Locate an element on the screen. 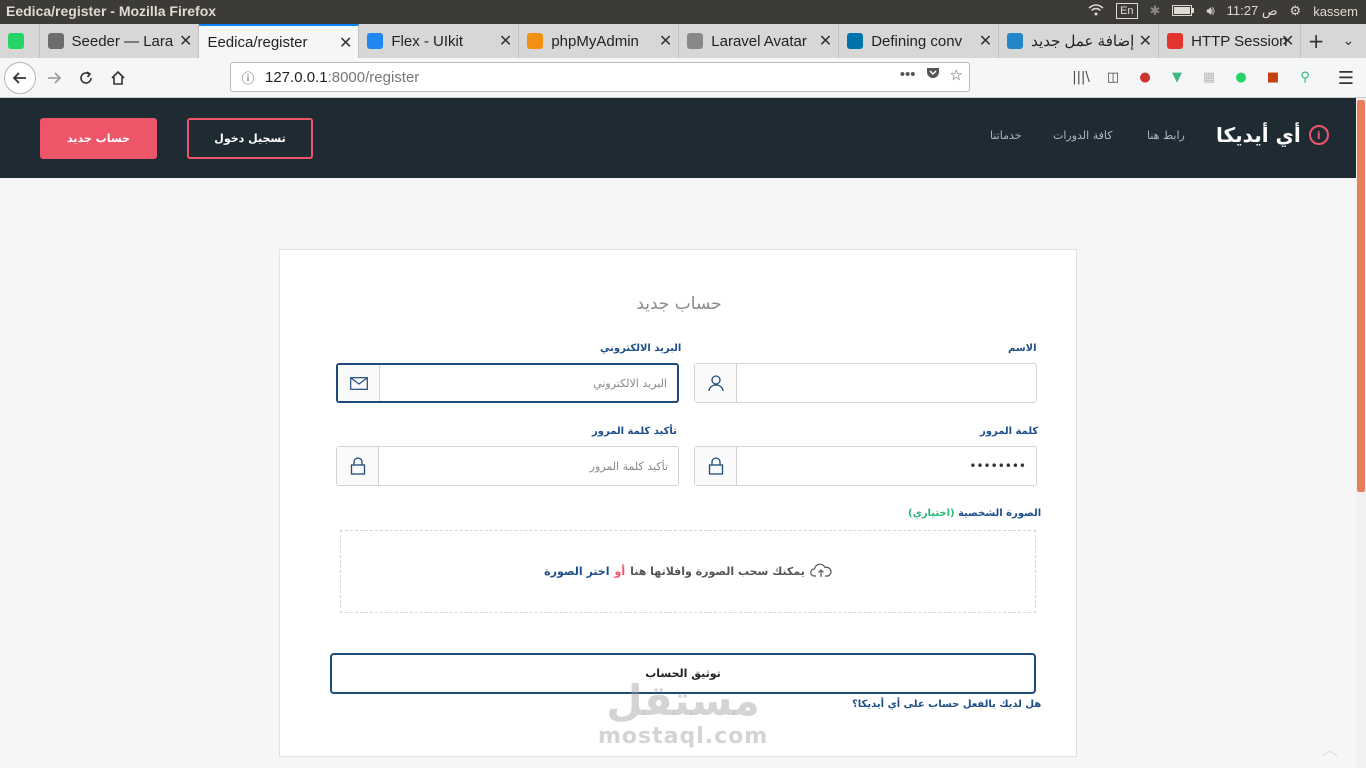 The width and height of the screenshot is (1366, 768). page-scrollbar is located at coordinates (1361, 433).